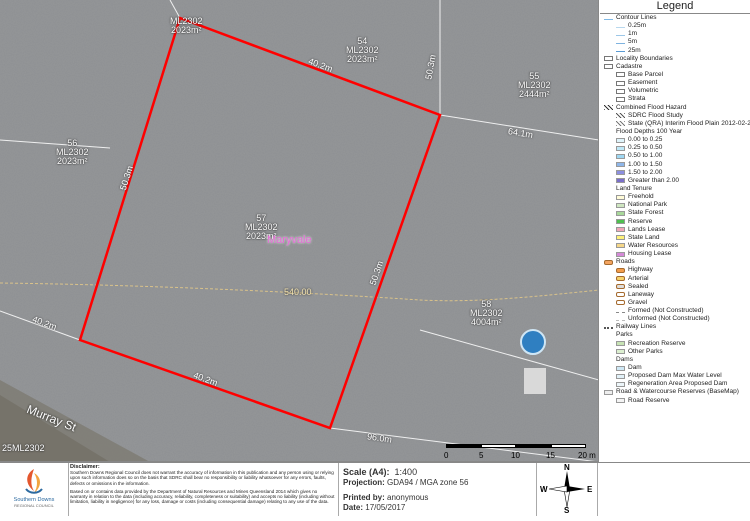 This screenshot has width=750, height=521. What do you see at coordinates (645, 148) in the screenshot?
I see `legend-label: 0.25 to 0.50` at bounding box center [645, 148].